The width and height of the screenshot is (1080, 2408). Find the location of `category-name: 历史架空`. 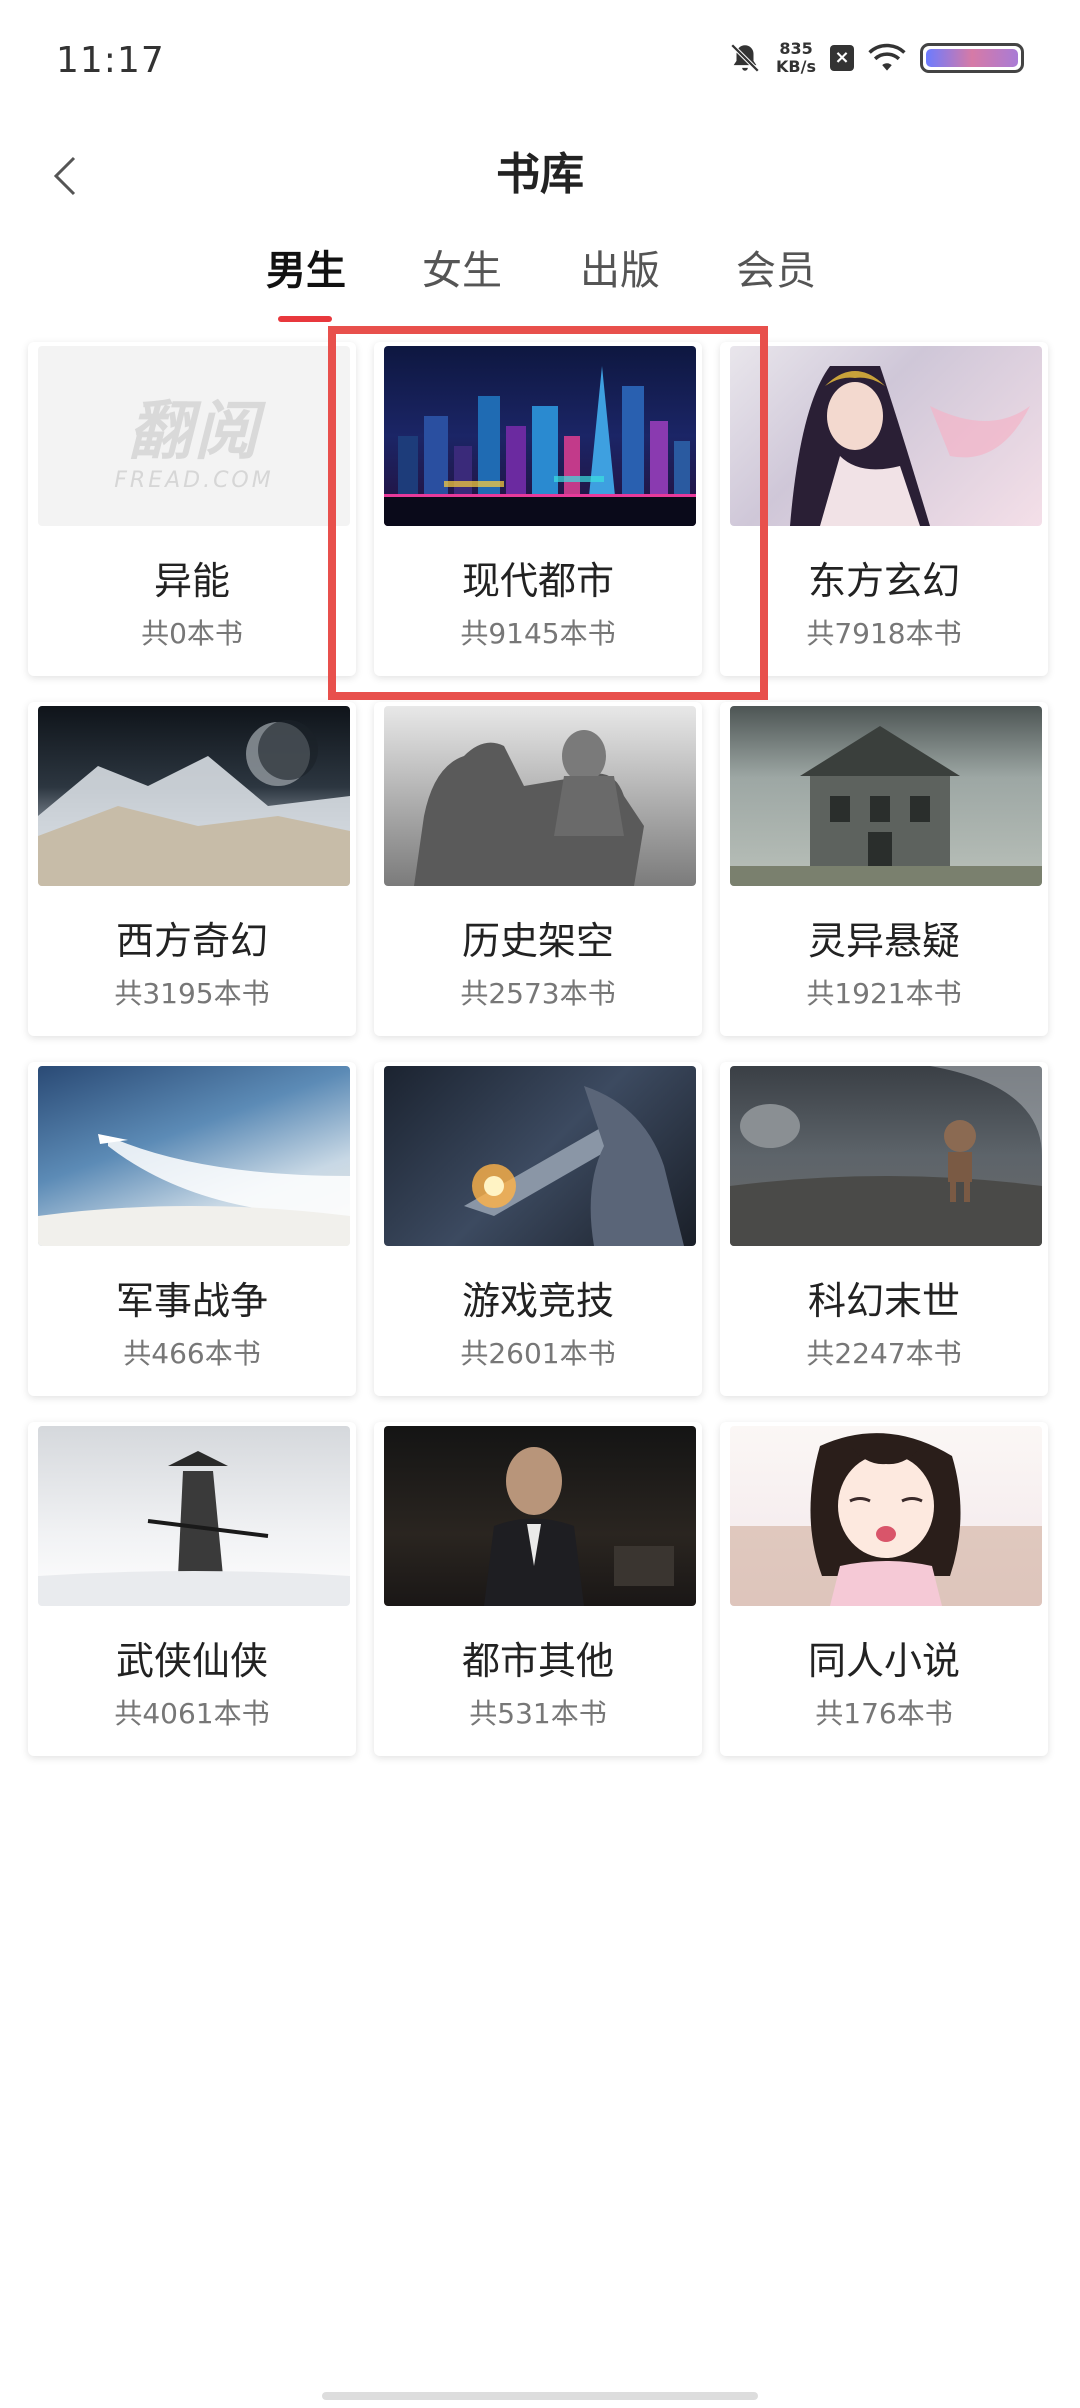

category-name: 历史架空 is located at coordinates (537, 941).